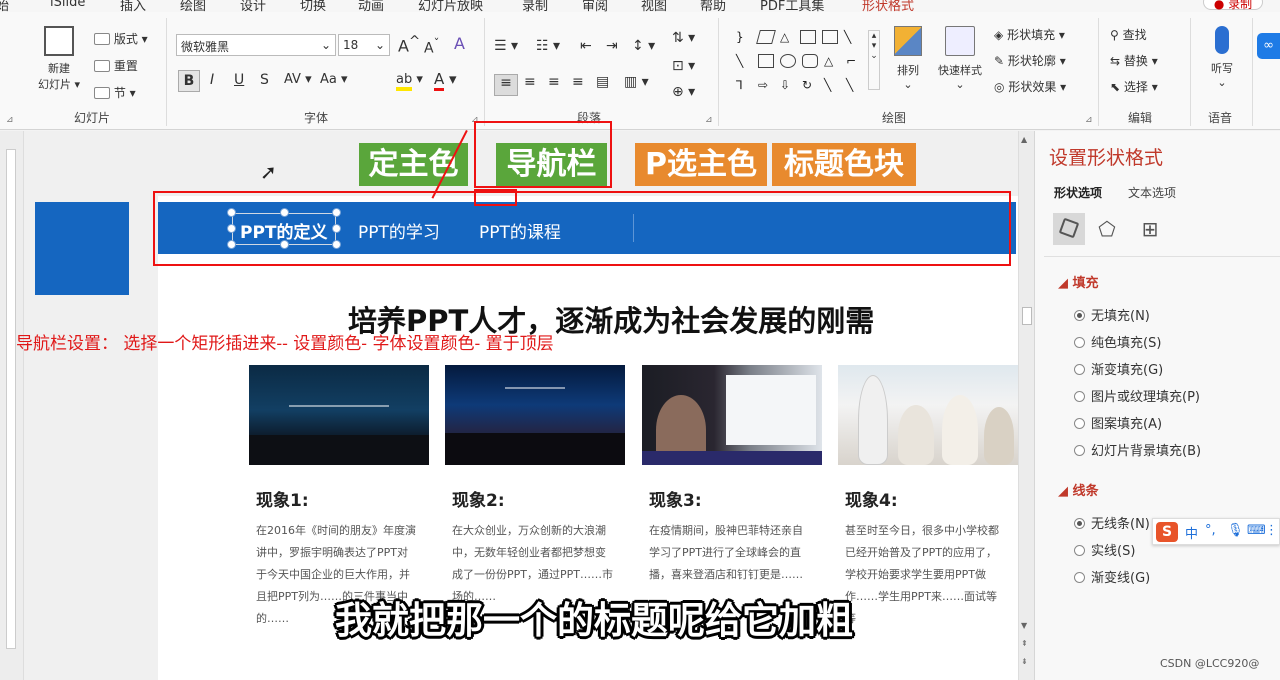  What do you see at coordinates (1069, 229) in the screenshot?
I see `fill-line-icon` at bounding box center [1069, 229].